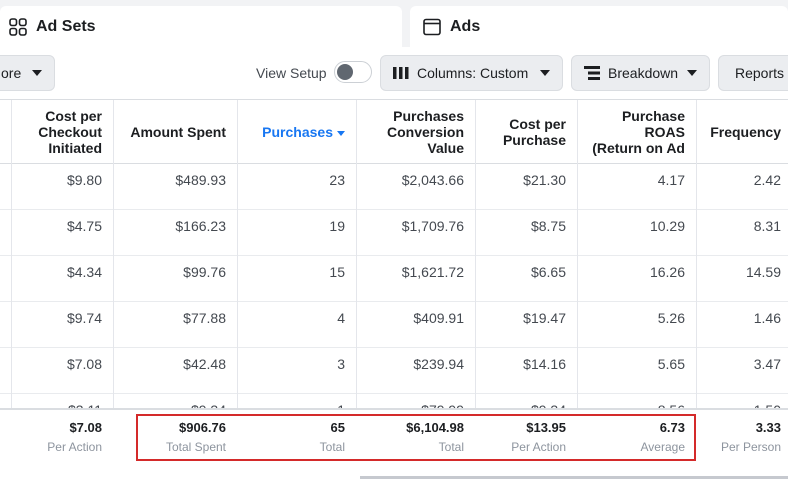 The height and width of the screenshot is (479, 788). What do you see at coordinates (394, 371) in the screenshot?
I see `table-row: $7.08 $42.48 3 $239.94 $14.16 5.65 3.47` at bounding box center [394, 371].